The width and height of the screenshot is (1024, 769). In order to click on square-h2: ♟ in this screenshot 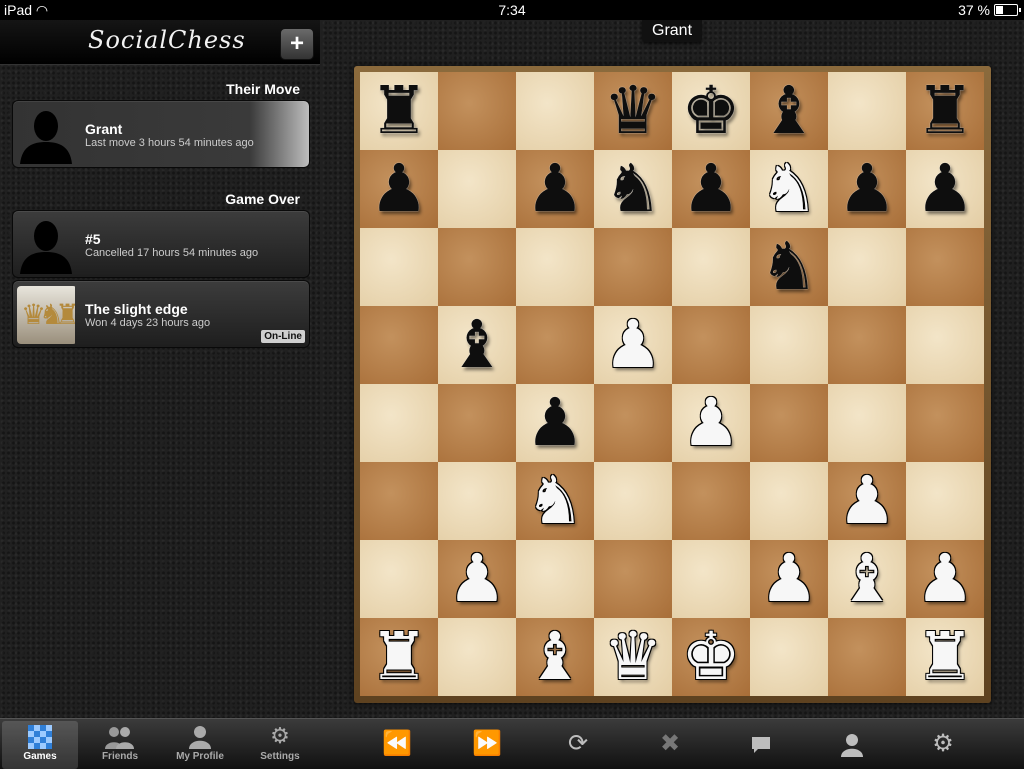, I will do `click(945, 579)`.